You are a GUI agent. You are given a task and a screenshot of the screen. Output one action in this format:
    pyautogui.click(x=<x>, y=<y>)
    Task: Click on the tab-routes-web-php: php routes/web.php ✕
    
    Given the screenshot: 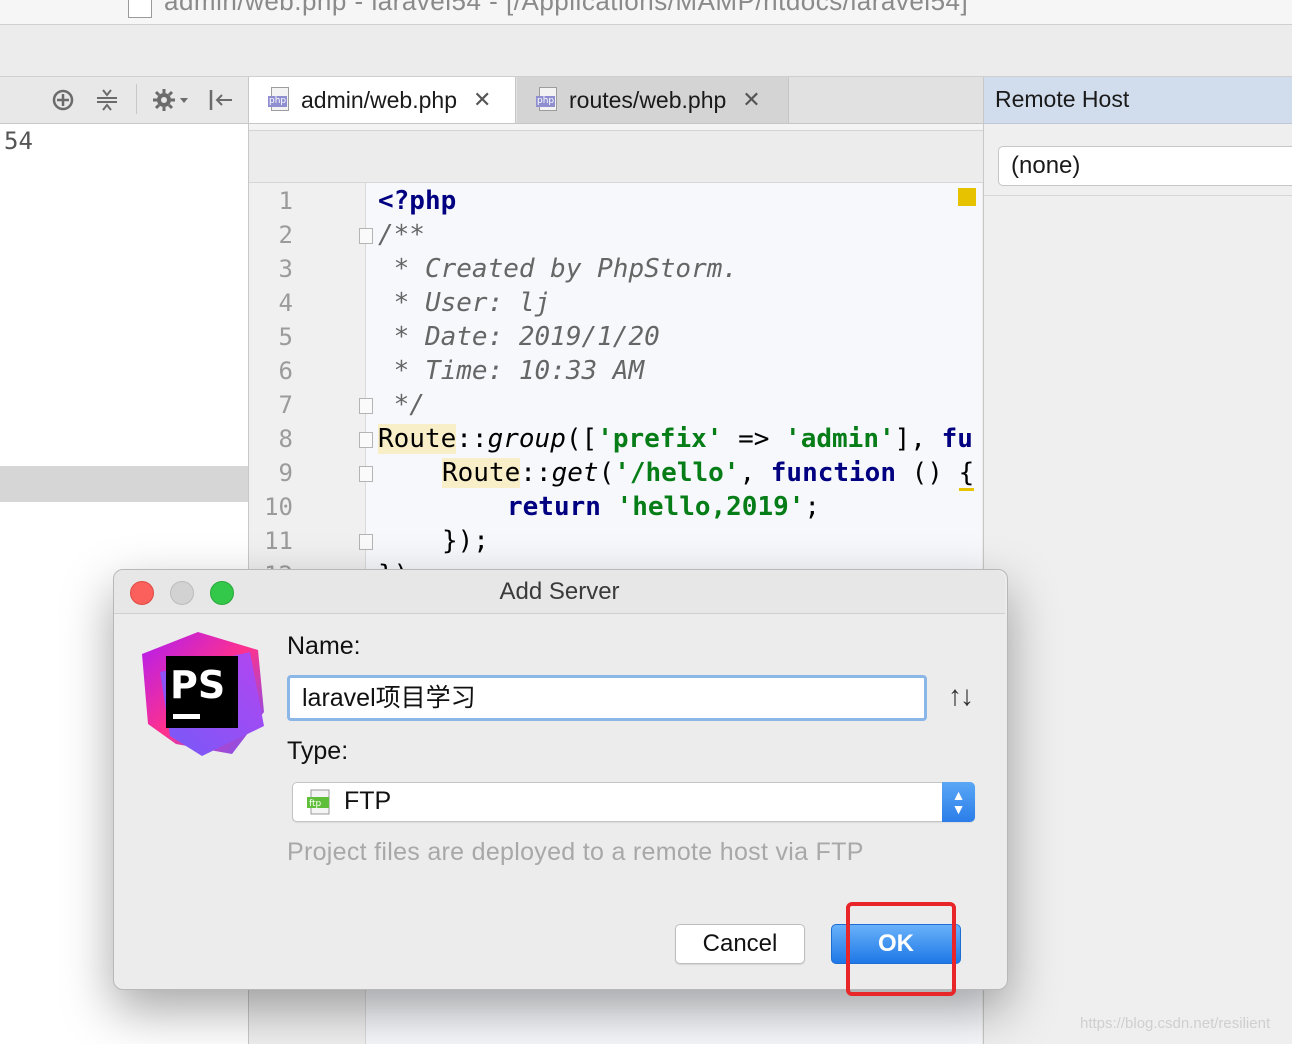 What is the action you would take?
    pyautogui.click(x=653, y=100)
    